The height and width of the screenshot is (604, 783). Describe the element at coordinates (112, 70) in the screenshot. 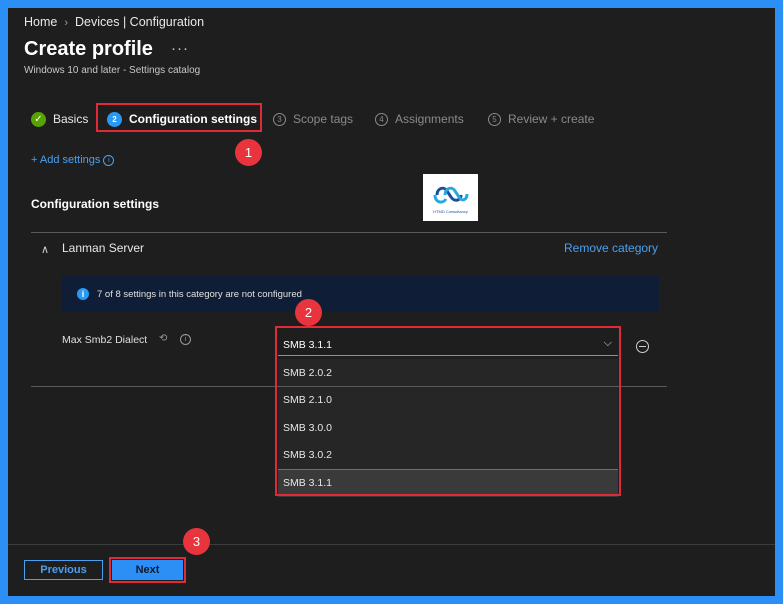

I see `page-subtitle: Windows 10 and later - Settings catalog` at that location.